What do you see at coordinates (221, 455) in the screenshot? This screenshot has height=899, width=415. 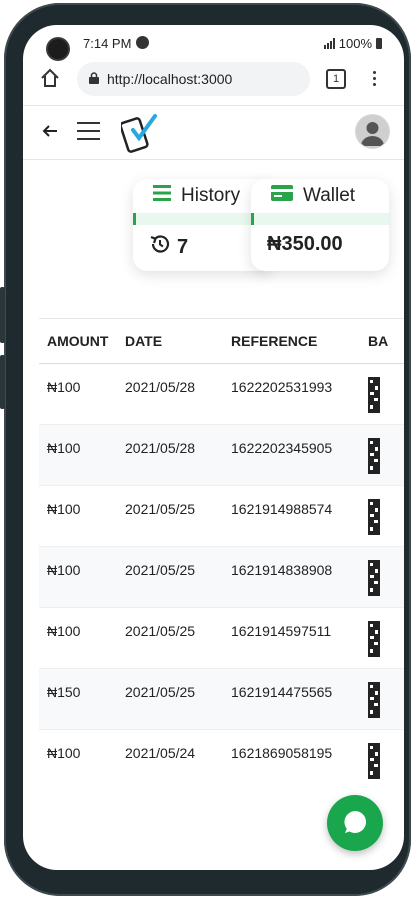 I see `table-row: ₦100 2021/05/28 1622202345905` at bounding box center [221, 455].